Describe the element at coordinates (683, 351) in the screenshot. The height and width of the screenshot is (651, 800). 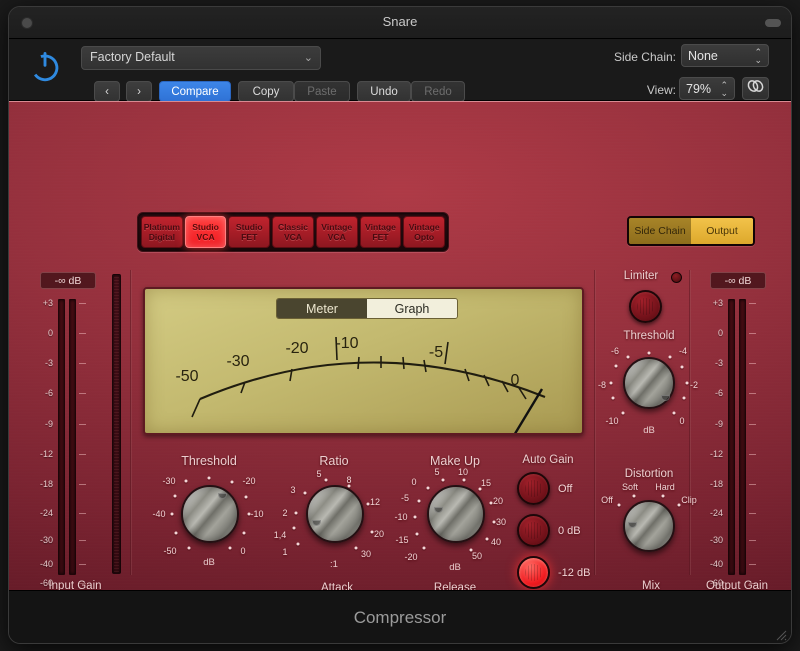
I see `limiter-threshold-tick: -4` at that location.